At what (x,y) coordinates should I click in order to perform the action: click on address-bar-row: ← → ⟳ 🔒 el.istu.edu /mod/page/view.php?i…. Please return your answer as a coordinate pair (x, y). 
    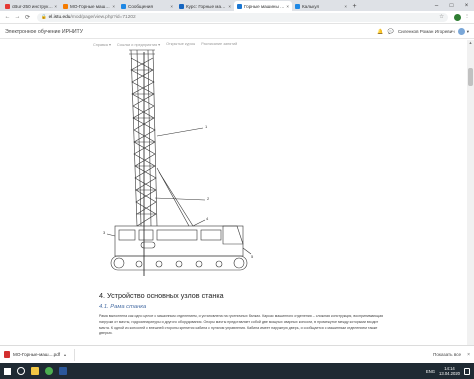
    Looking at the image, I should click on (237, 17).